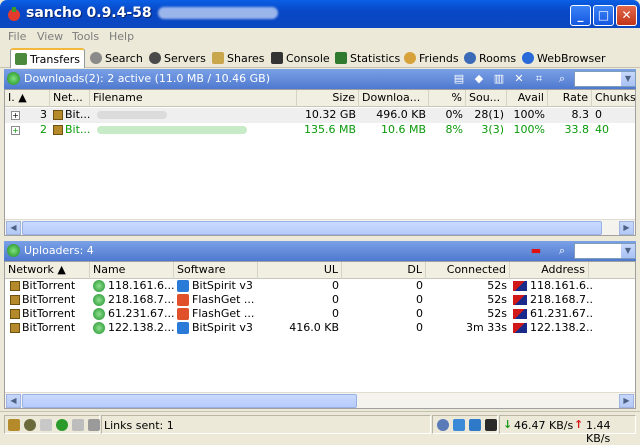 This screenshot has width=640, height=445. What do you see at coordinates (508, 424) in the screenshot?
I see `download-rate-icon: ↓` at bounding box center [508, 424].